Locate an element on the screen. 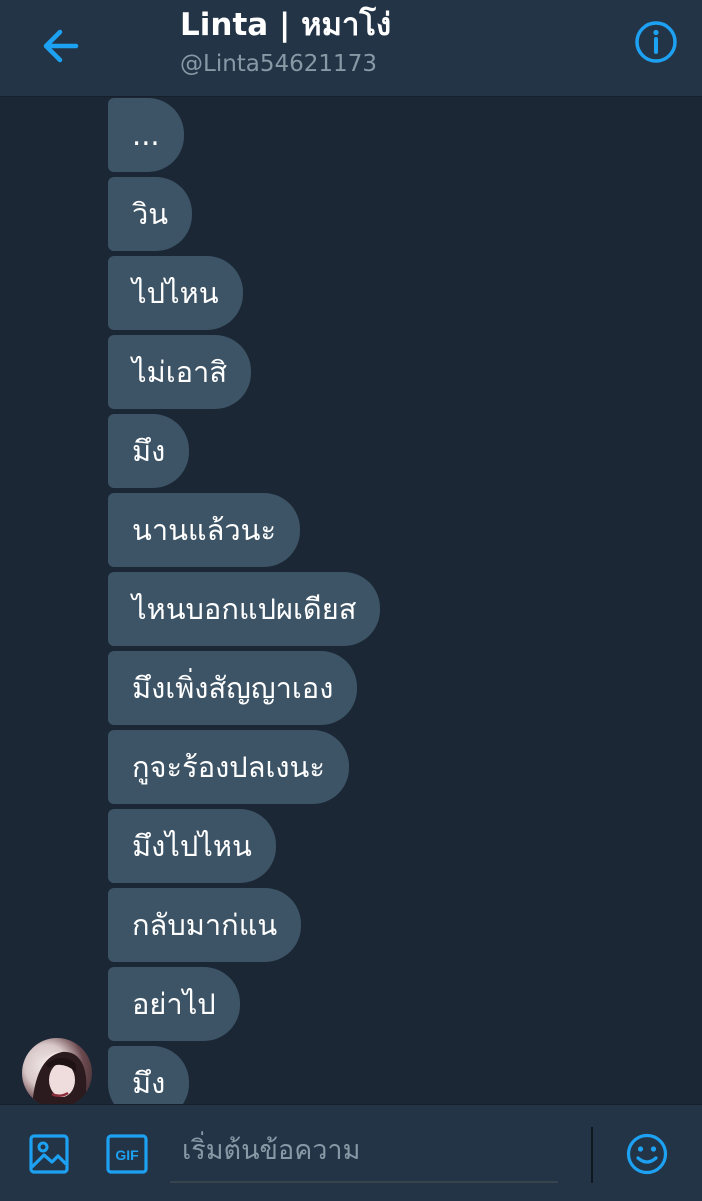 This screenshot has width=702, height=1201. avatar-image is located at coordinates (62, 1079).